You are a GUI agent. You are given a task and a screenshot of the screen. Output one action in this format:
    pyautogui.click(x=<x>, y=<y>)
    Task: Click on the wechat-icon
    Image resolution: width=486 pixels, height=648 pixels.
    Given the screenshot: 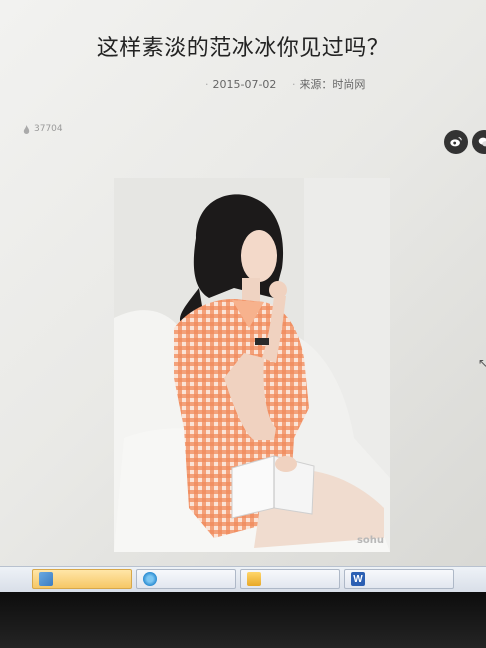 What is the action you would take?
    pyautogui.click(x=482, y=142)
    